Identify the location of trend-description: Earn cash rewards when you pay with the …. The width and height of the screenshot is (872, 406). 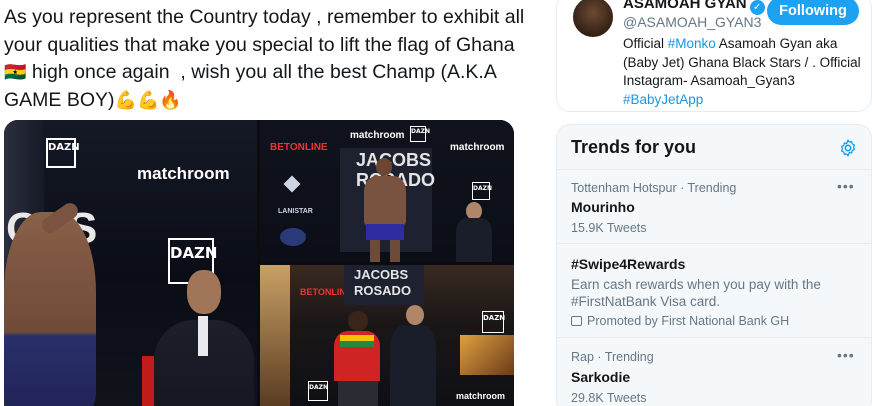
(696, 293).